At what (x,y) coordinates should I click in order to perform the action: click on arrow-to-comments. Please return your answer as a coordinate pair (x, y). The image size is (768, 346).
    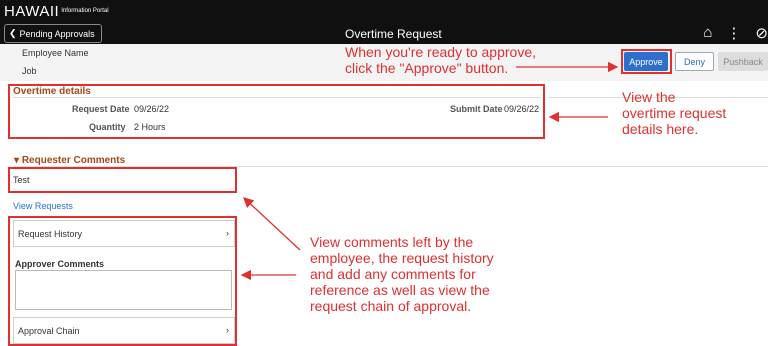
    Looking at the image, I should click on (272, 224).